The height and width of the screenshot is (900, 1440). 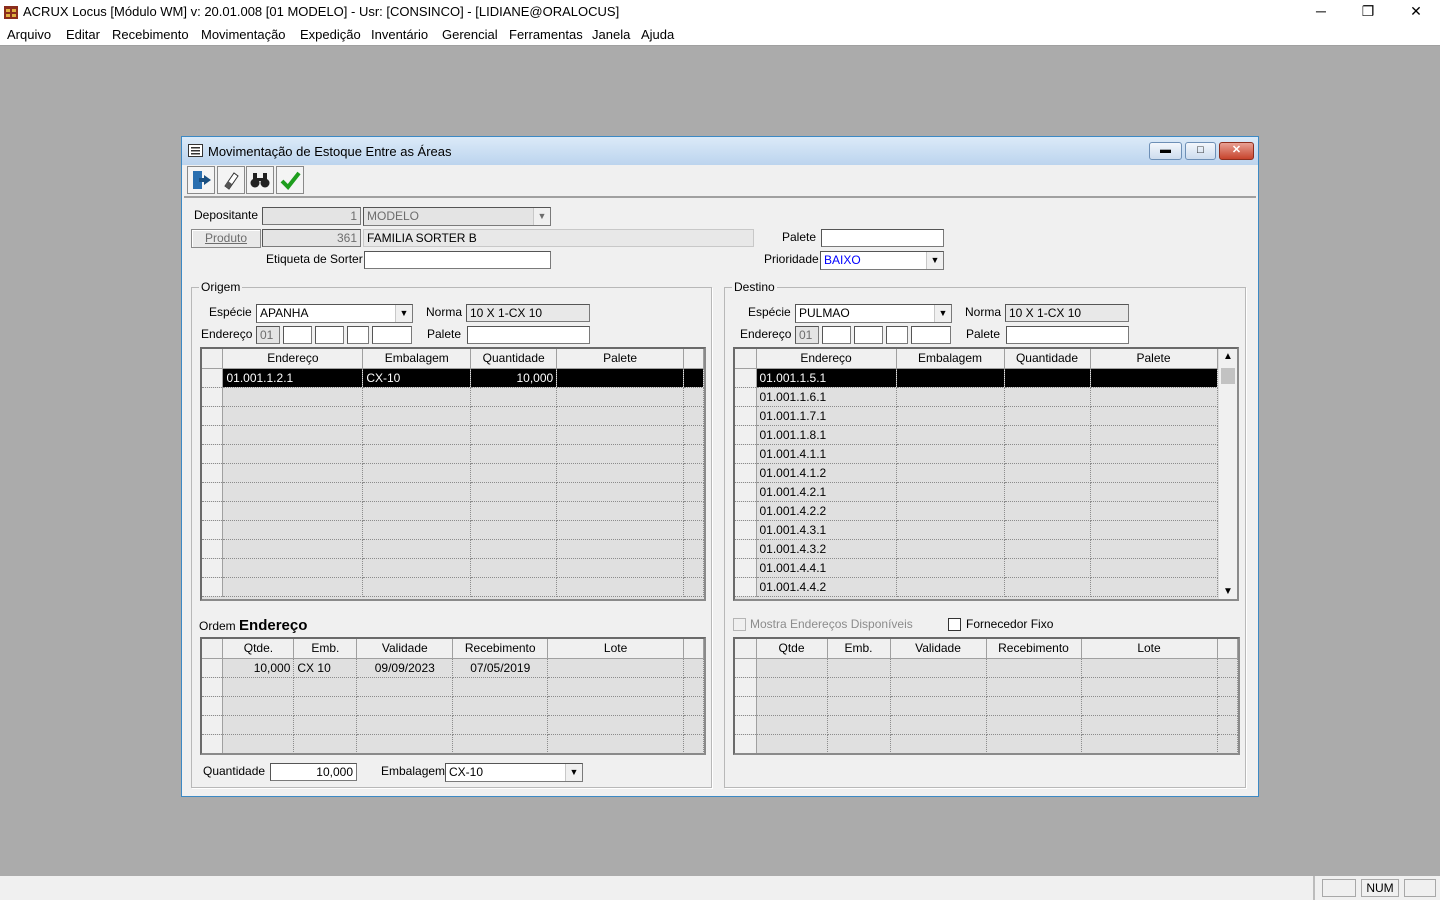 What do you see at coordinates (1368, 12) in the screenshot?
I see `restore-icon: ❐` at bounding box center [1368, 12].